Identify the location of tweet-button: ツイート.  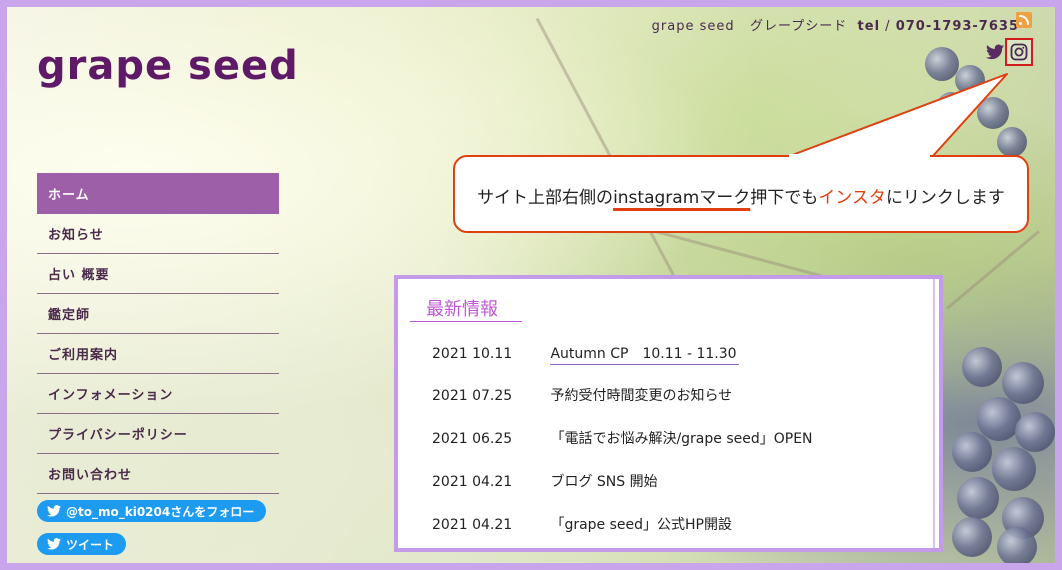
(82, 544).